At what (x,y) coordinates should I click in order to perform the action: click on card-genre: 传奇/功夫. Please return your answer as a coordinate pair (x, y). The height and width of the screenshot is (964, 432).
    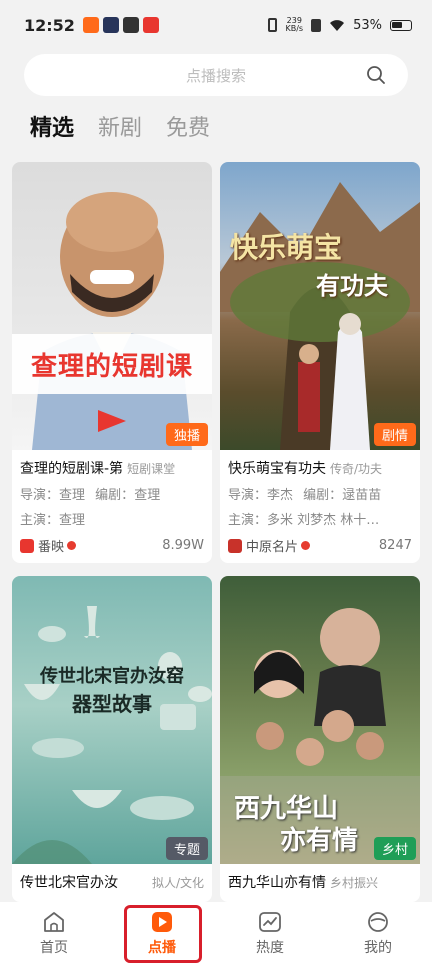
    Looking at the image, I should click on (356, 469).